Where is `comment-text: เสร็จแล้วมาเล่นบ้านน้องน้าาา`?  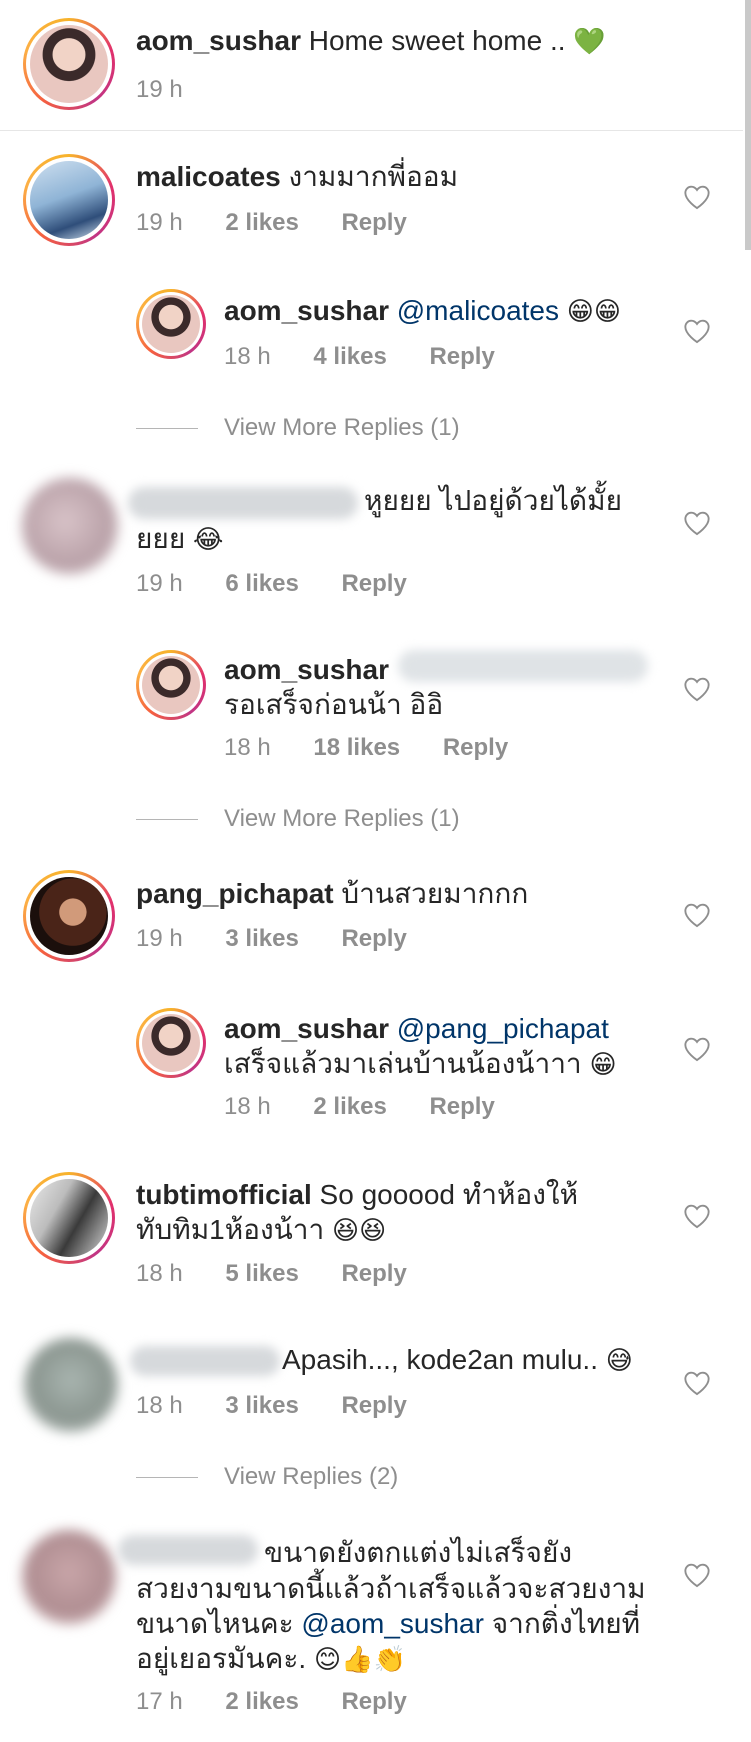 comment-text: เสร็จแล้วมาเล่นบ้านน้องน้าาา is located at coordinates (403, 1063).